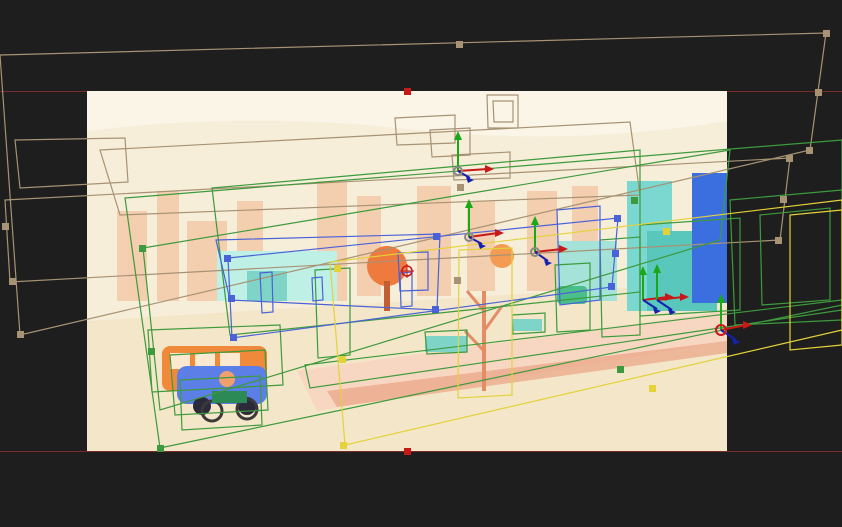  What do you see at coordinates (459, 171) in the screenshot?
I see `transform-gizmo-icon` at bounding box center [459, 171].